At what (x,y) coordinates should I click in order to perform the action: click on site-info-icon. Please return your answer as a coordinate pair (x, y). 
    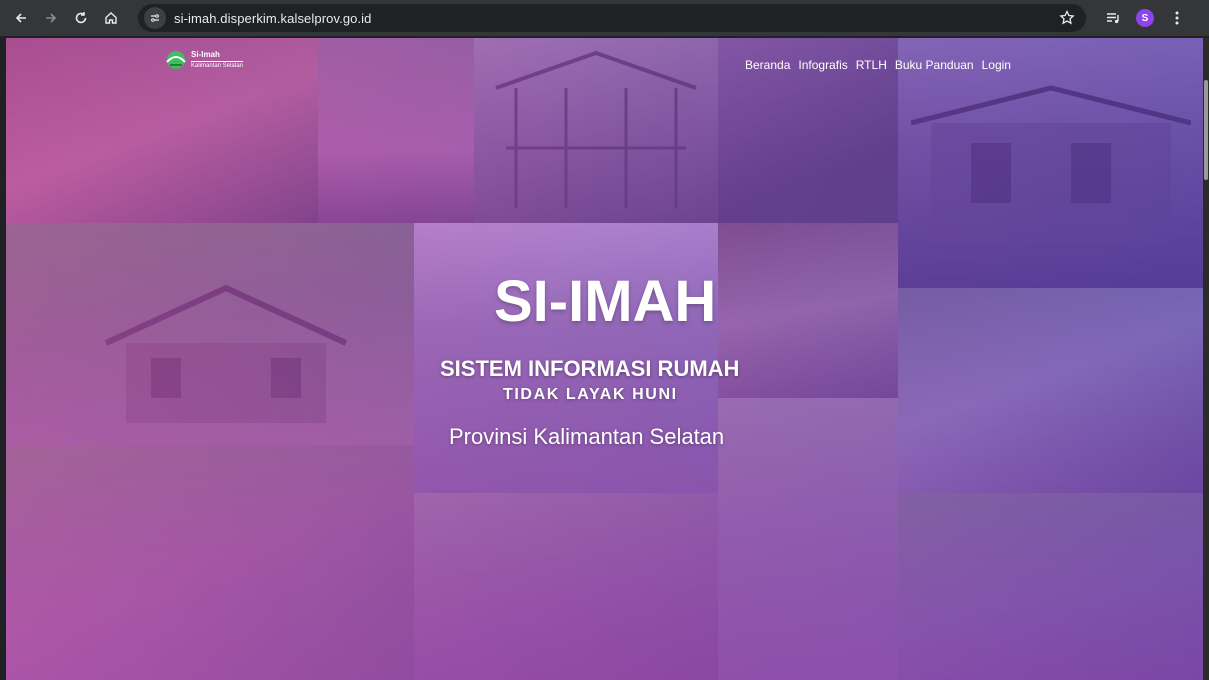
    Looking at the image, I should click on (155, 18).